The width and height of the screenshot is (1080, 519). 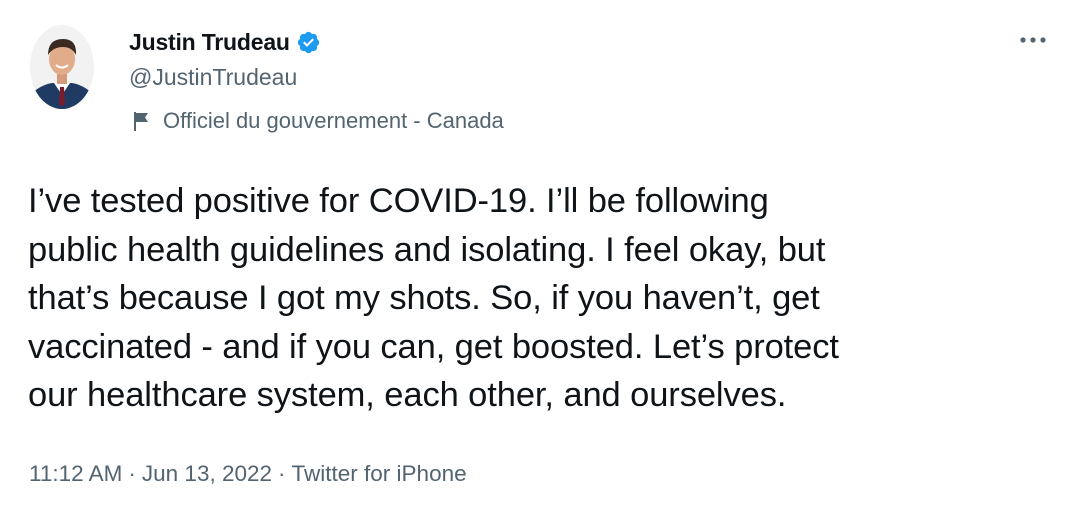 I want to click on more-options-button, so click(x=1033, y=40).